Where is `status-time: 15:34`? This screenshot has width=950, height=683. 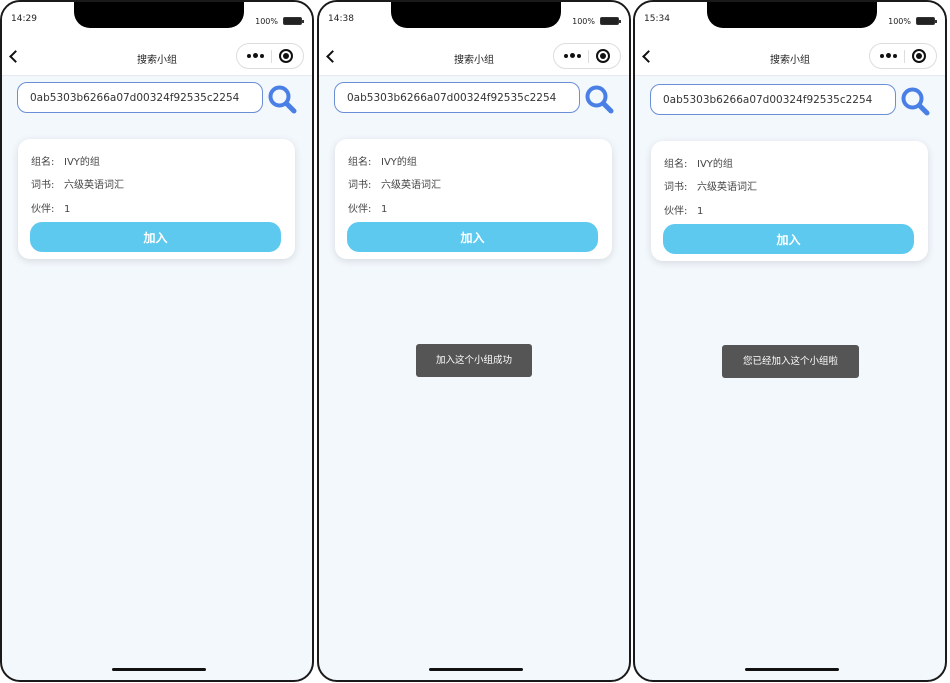
status-time: 15:34 is located at coordinates (657, 19).